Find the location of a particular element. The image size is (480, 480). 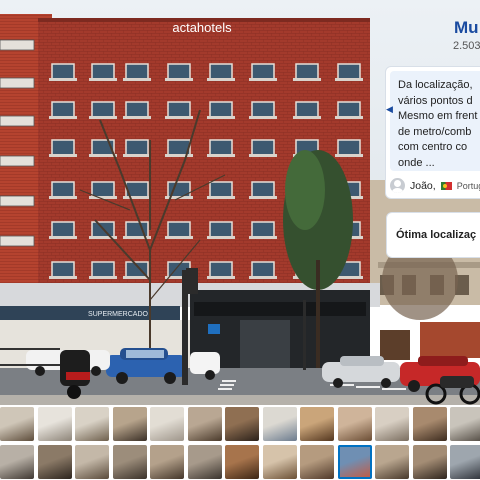

reviewer-country: Portug is located at coordinates (468, 185).